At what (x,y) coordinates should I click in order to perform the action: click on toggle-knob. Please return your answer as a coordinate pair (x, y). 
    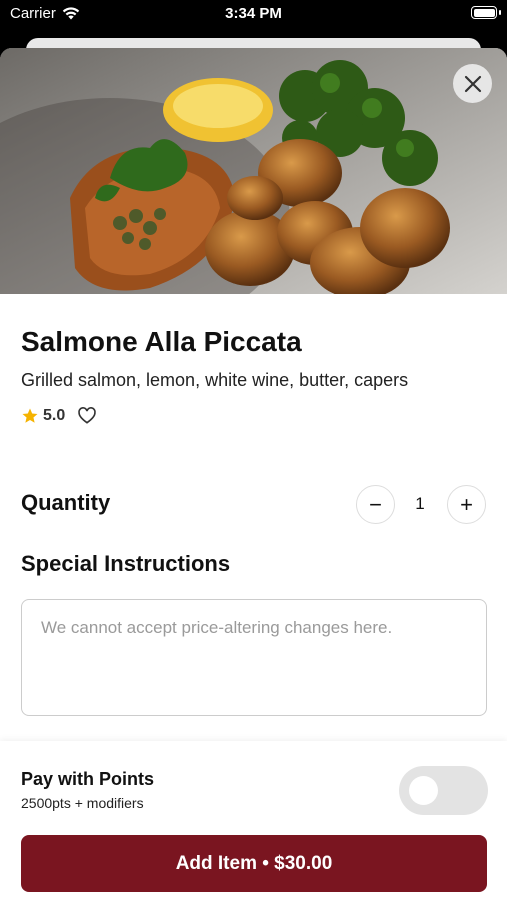
    Looking at the image, I should click on (423, 790).